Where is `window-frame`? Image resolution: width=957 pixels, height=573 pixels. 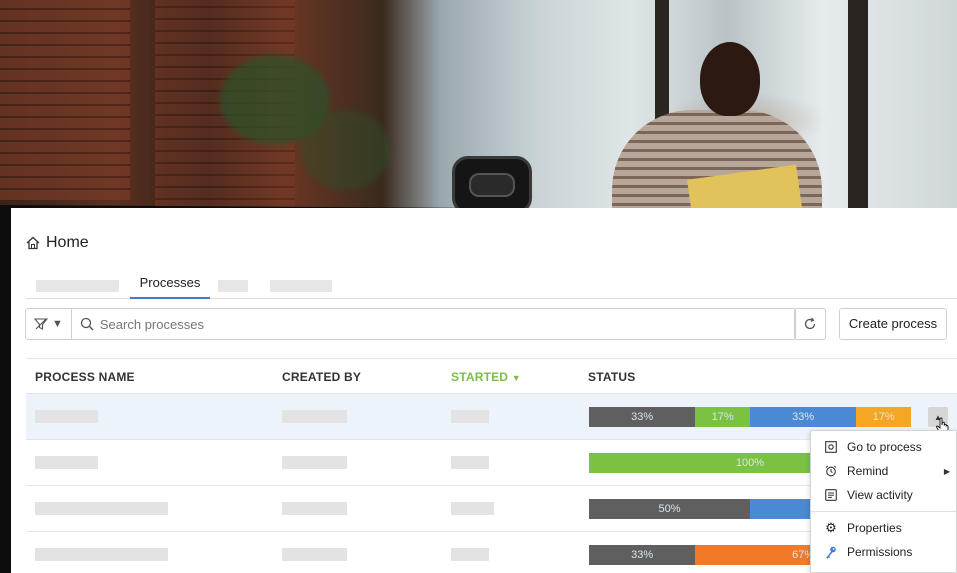 window-frame is located at coordinates (858, 112).